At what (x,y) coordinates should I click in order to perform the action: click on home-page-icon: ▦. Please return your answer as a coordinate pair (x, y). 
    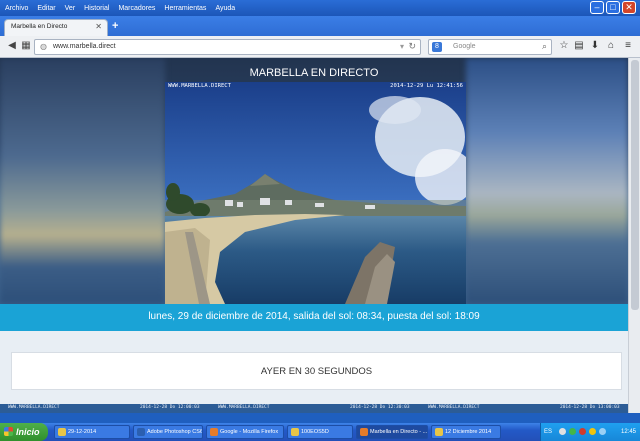
    Looking at the image, I should click on (26, 46).